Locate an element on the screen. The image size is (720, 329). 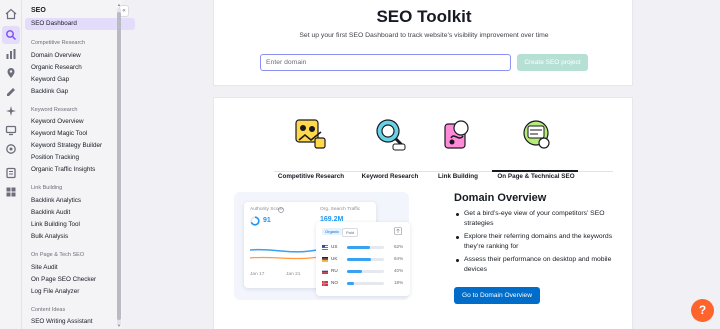
databases-card: Organic Paid US 62% UK 64% RU 40% NO 18% is located at coordinates (363, 259).